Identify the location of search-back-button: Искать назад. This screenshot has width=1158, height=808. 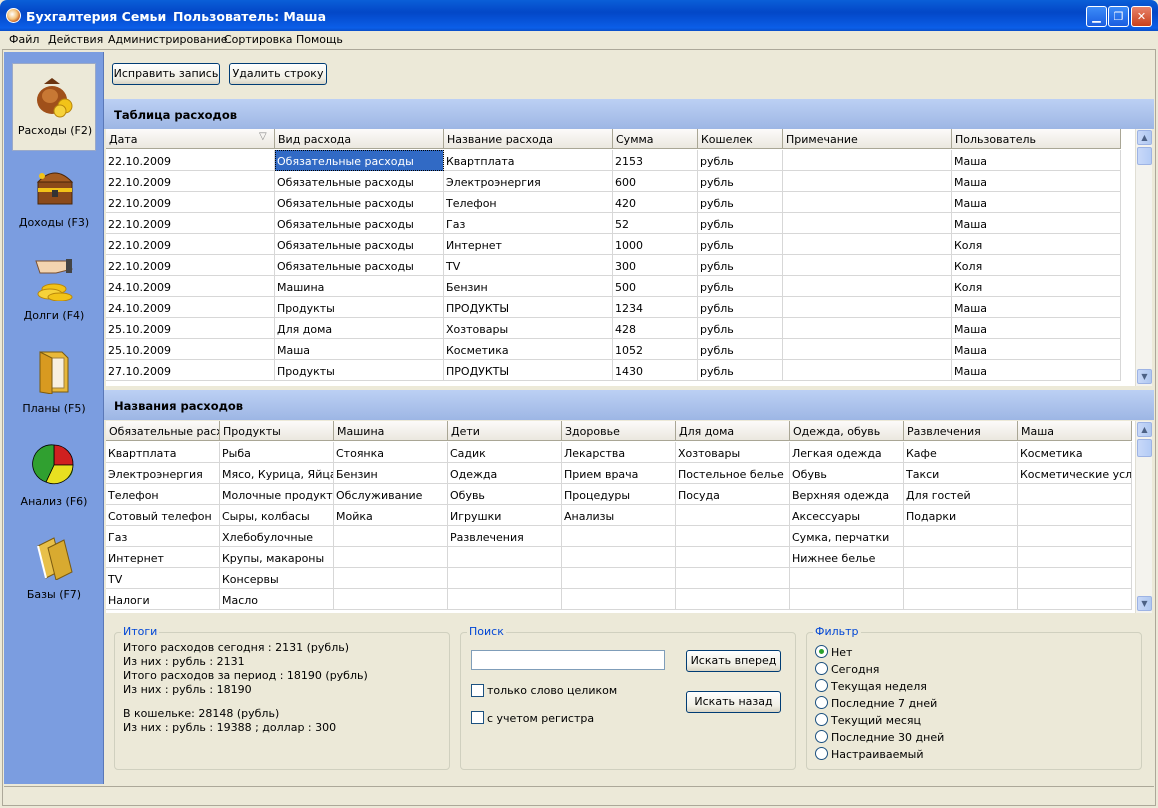
(733, 702).